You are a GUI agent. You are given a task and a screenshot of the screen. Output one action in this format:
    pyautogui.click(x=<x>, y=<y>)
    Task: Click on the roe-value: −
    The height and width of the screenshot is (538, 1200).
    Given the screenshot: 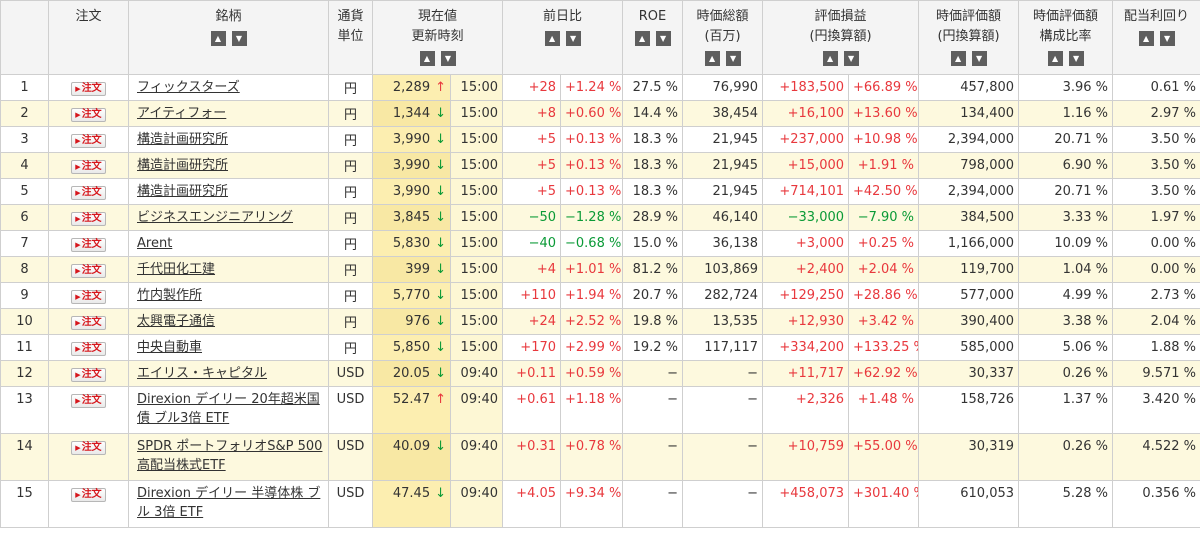 What is the action you would take?
    pyautogui.click(x=653, y=457)
    